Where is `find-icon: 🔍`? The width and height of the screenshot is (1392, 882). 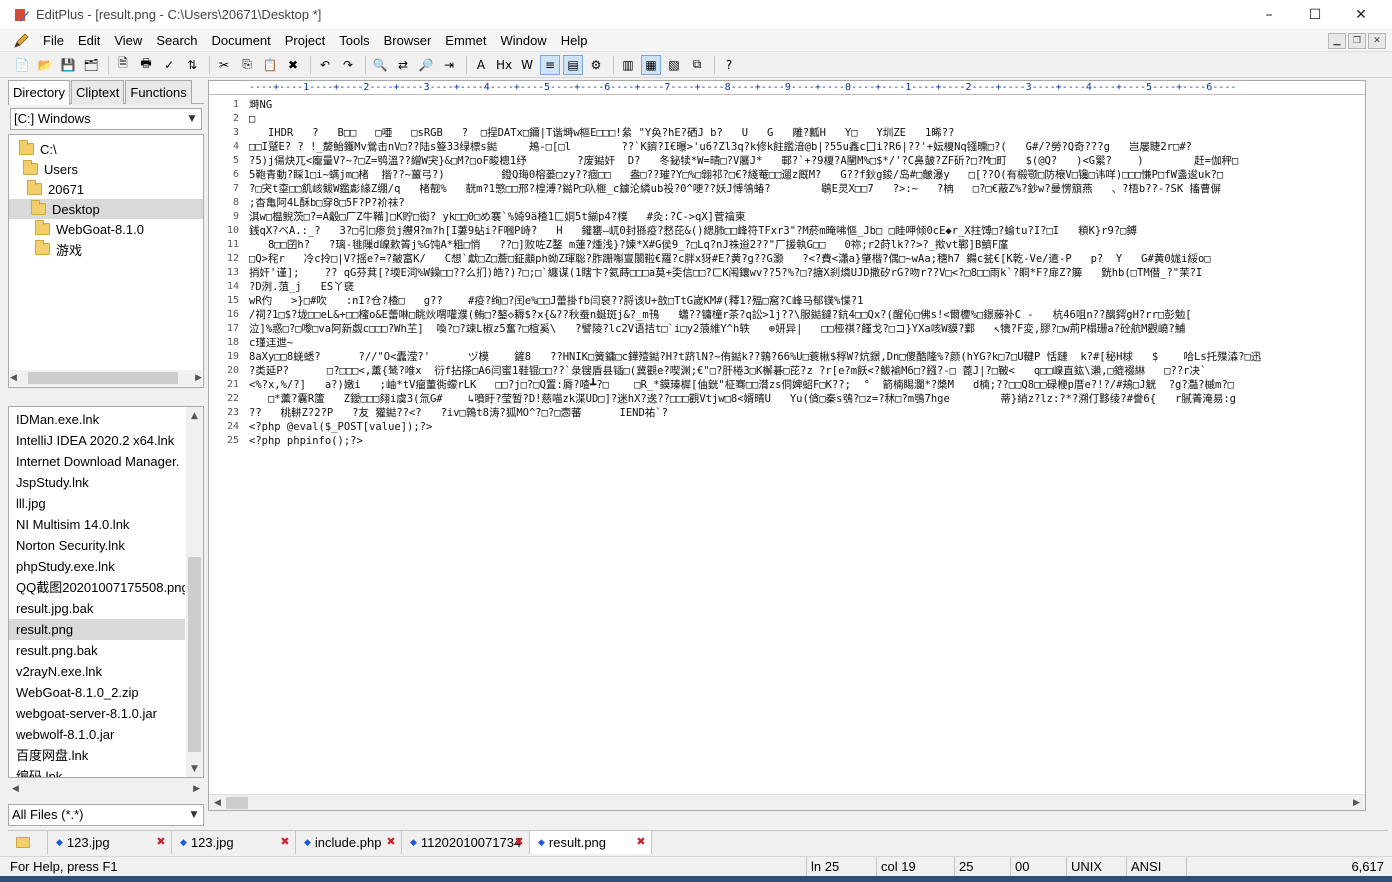
find-icon: 🔍 is located at coordinates (380, 65).